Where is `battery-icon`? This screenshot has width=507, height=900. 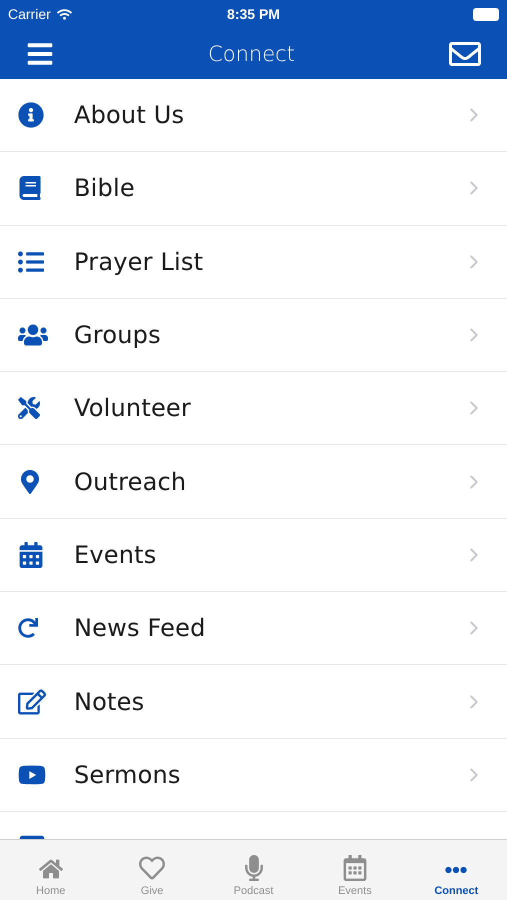 battery-icon is located at coordinates (485, 14).